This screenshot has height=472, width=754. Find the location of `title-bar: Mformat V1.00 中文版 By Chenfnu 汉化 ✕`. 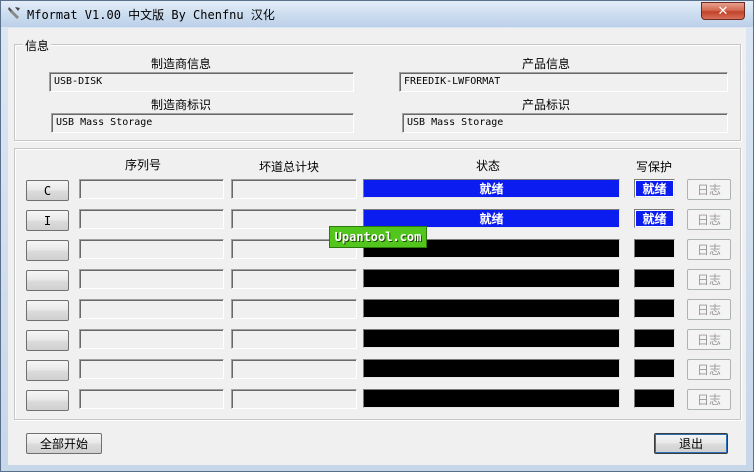

title-bar: Mformat V1.00 中文版 By Chenfnu 汉化 ✕ is located at coordinates (377, 14).